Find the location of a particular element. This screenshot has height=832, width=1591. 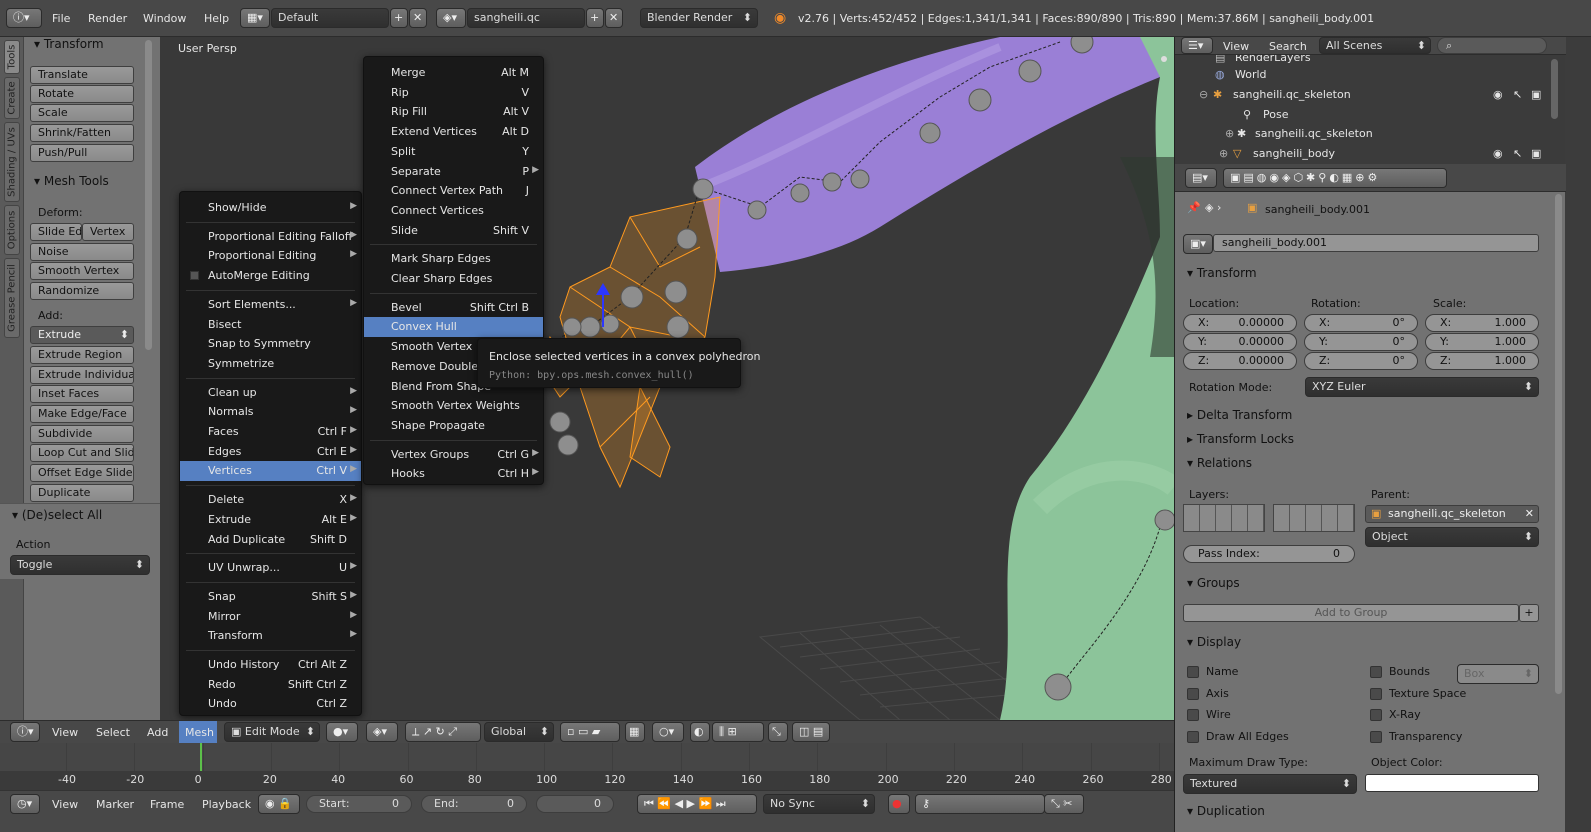

max-draw-select: Textured ⬍ is located at coordinates (1270, 784).